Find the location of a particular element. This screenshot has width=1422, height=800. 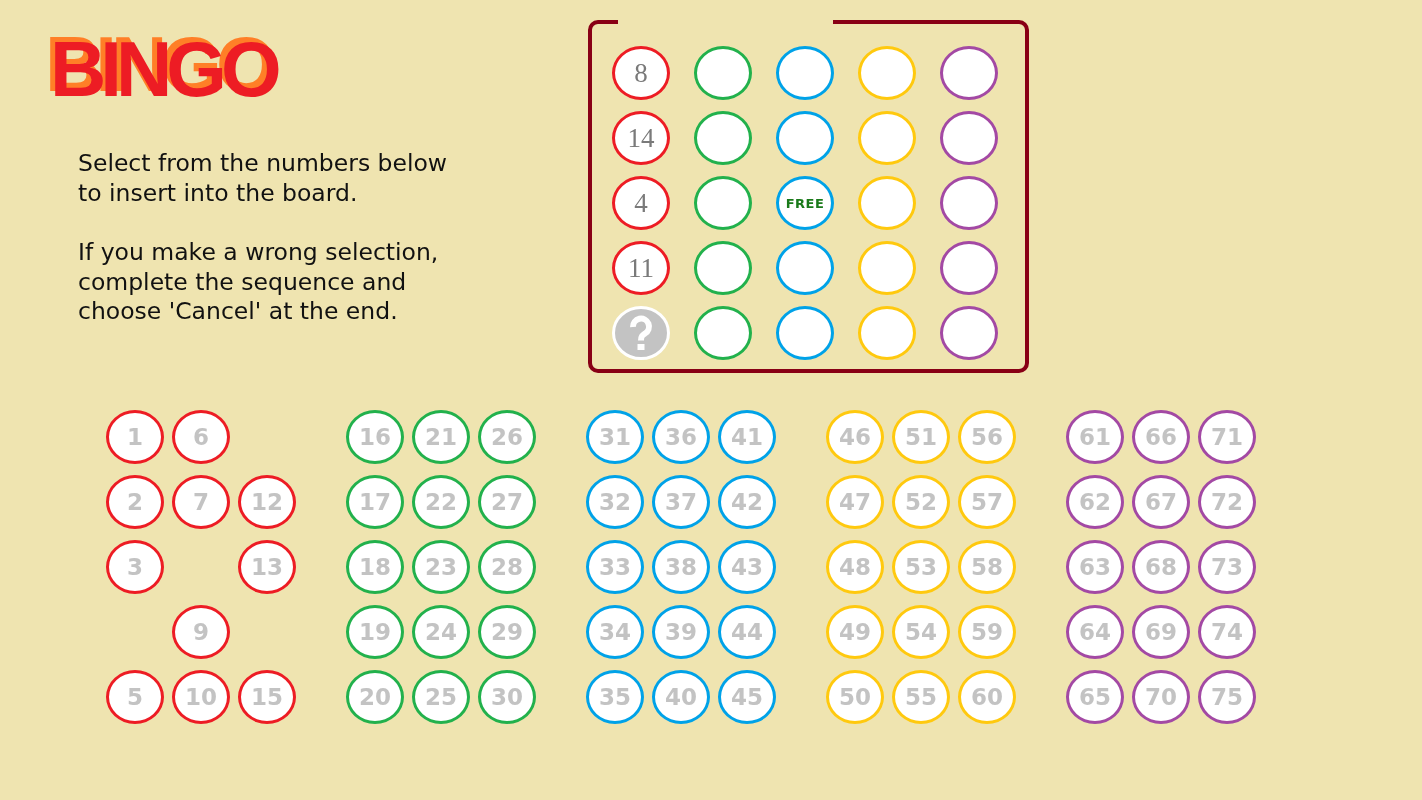

number-ball: 47 is located at coordinates (855, 502).